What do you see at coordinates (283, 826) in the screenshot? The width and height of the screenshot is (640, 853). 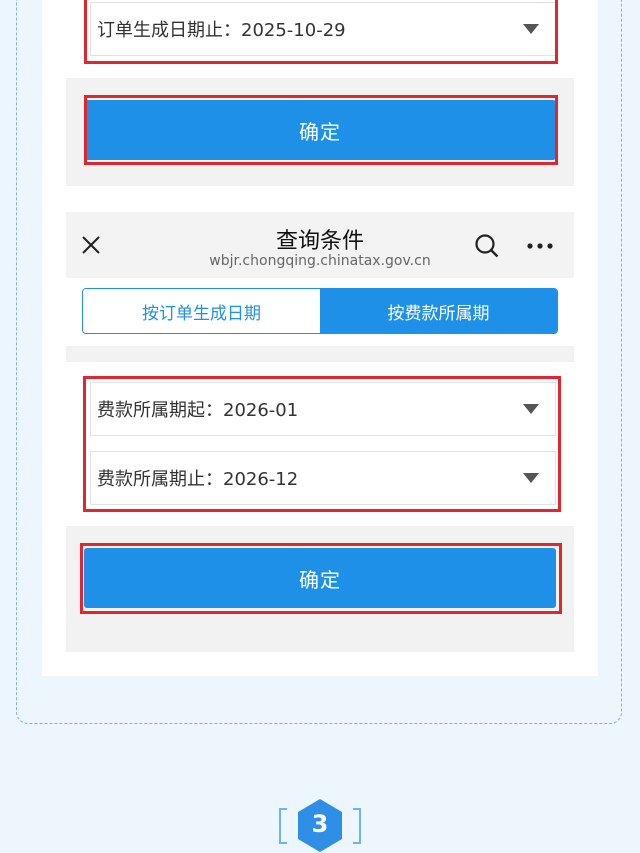 I see `left-bracket-icon` at bounding box center [283, 826].